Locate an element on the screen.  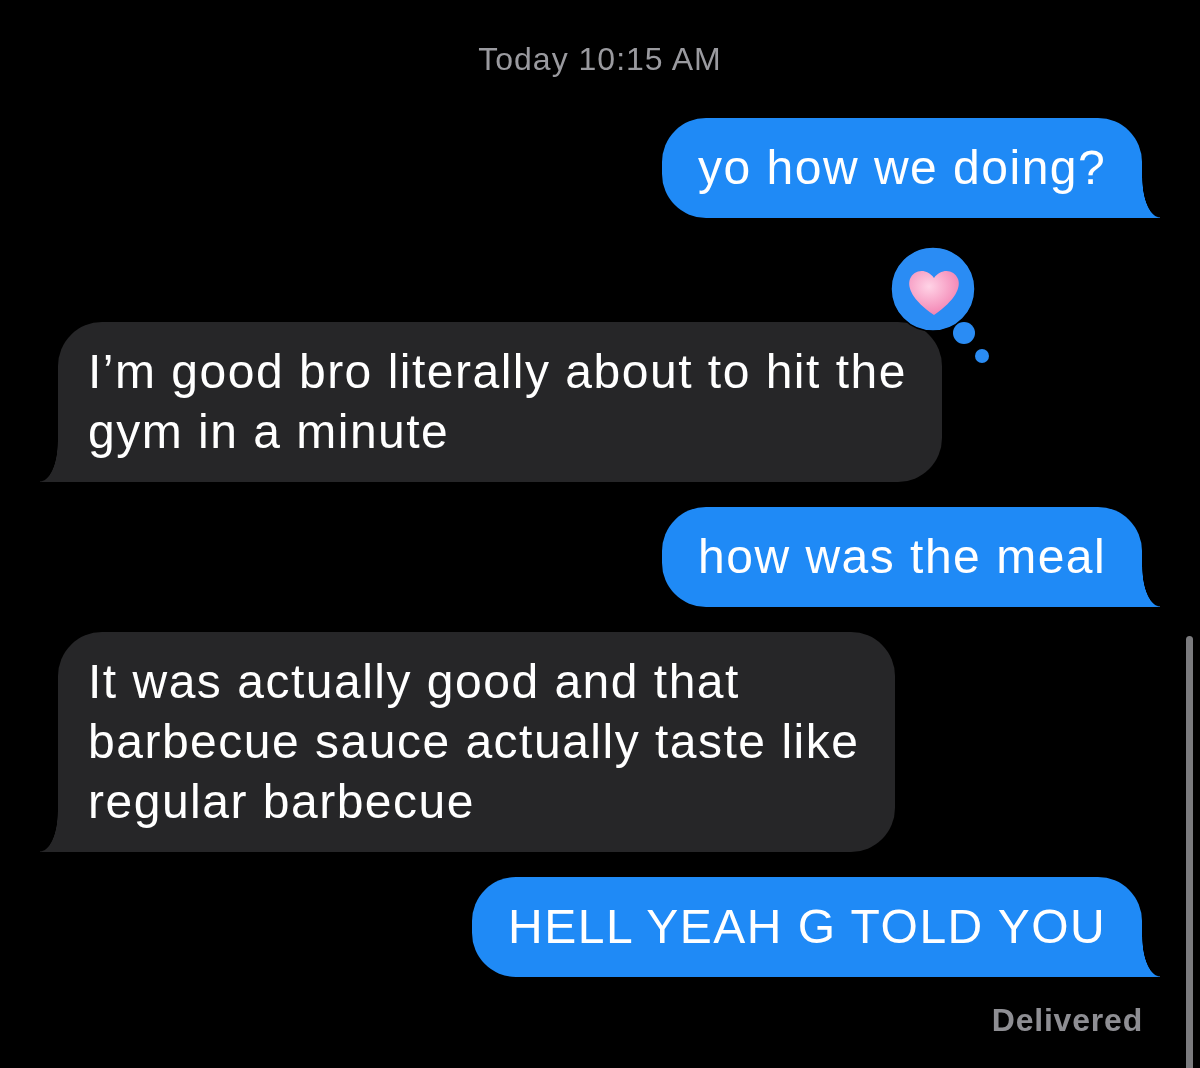
message-bubble: It was actually good and that barbecue sauce actually taste like regular barbecue is located at coordinates (467, 742).